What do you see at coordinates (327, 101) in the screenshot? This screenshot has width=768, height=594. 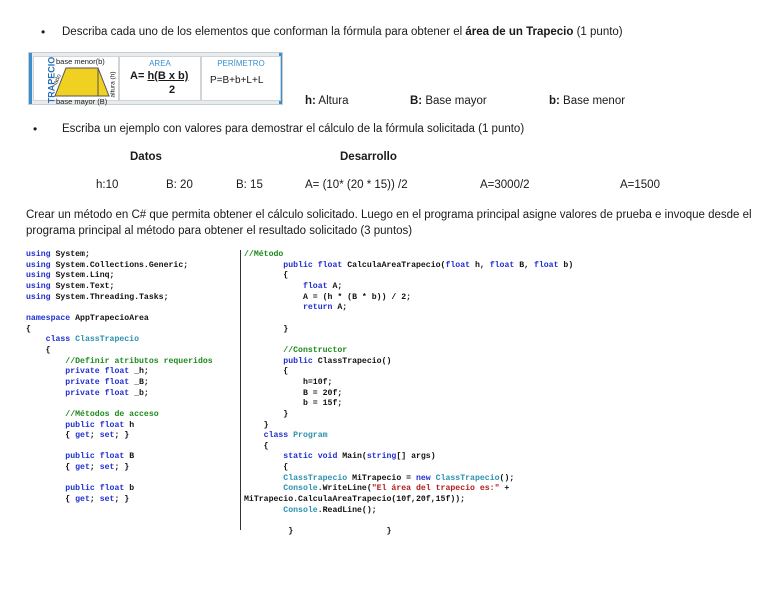 I see `legend-h: h: Altura` at bounding box center [327, 101].